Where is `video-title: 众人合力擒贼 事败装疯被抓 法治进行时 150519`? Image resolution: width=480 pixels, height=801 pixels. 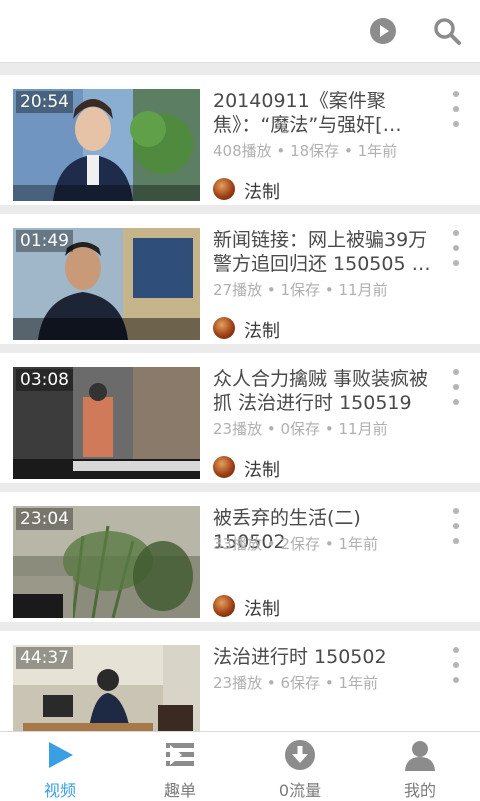 video-title: 众人合力擒贼 事败装疯被抓 法治进行时 150519 is located at coordinates (324, 391).